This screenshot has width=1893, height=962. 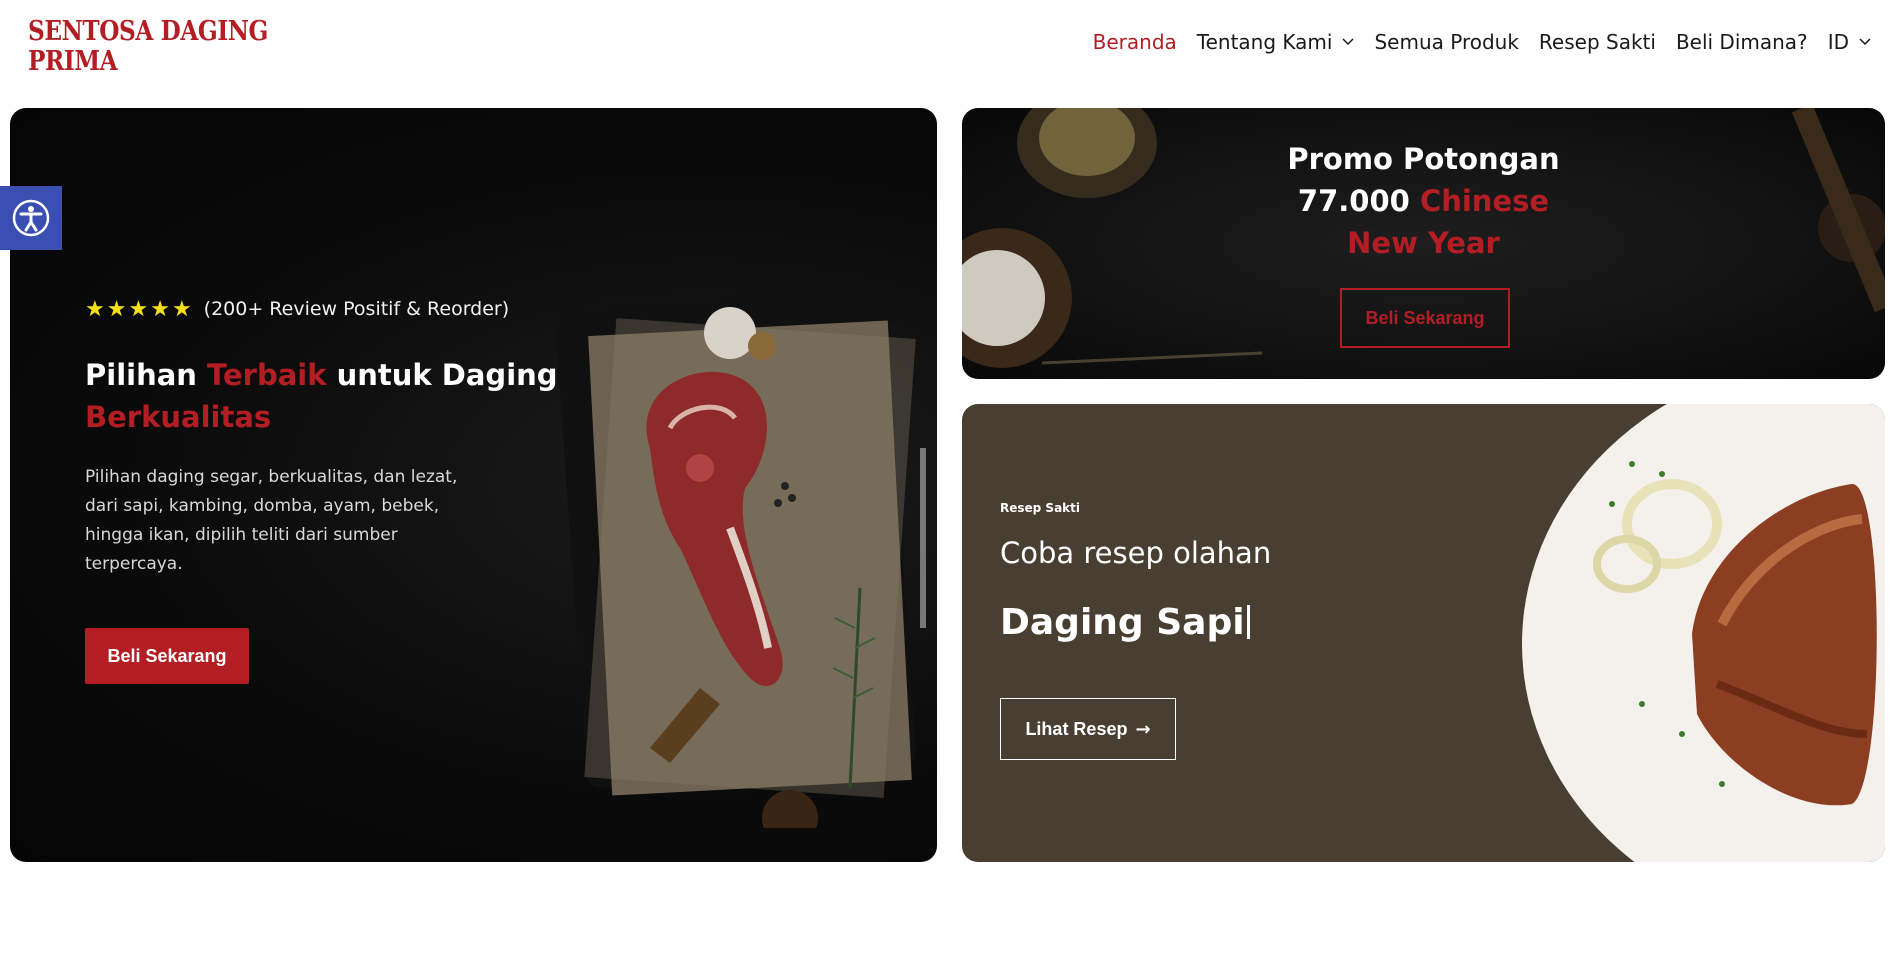 What do you see at coordinates (740, 557) in the screenshot?
I see `steak-image` at bounding box center [740, 557].